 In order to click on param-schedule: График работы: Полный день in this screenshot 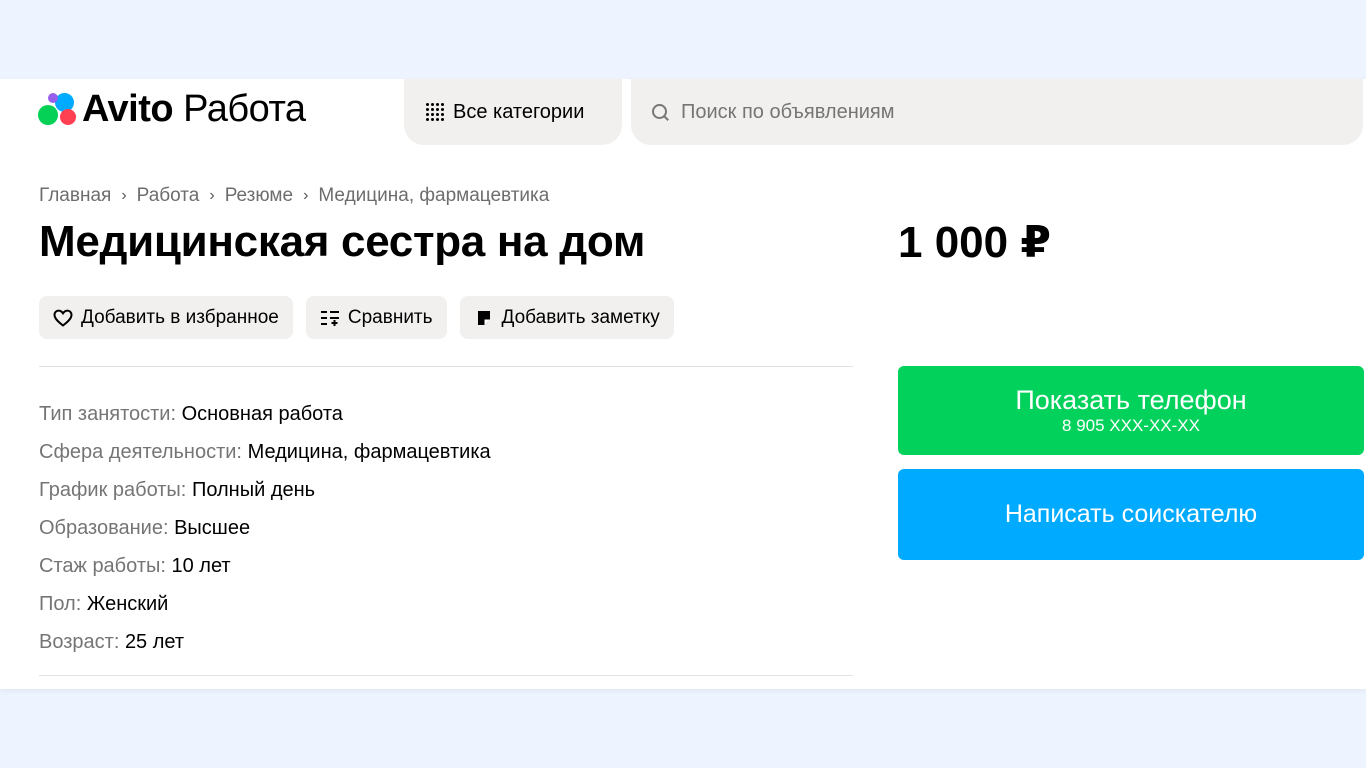, I will do `click(177, 490)`.